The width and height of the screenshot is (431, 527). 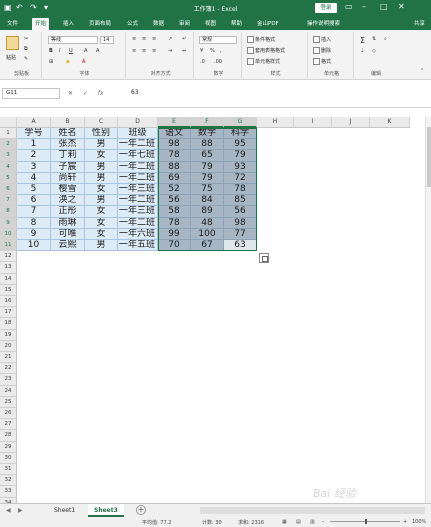 What do you see at coordinates (107, 40) in the screenshot?
I see `font-size-select: 14` at bounding box center [107, 40].